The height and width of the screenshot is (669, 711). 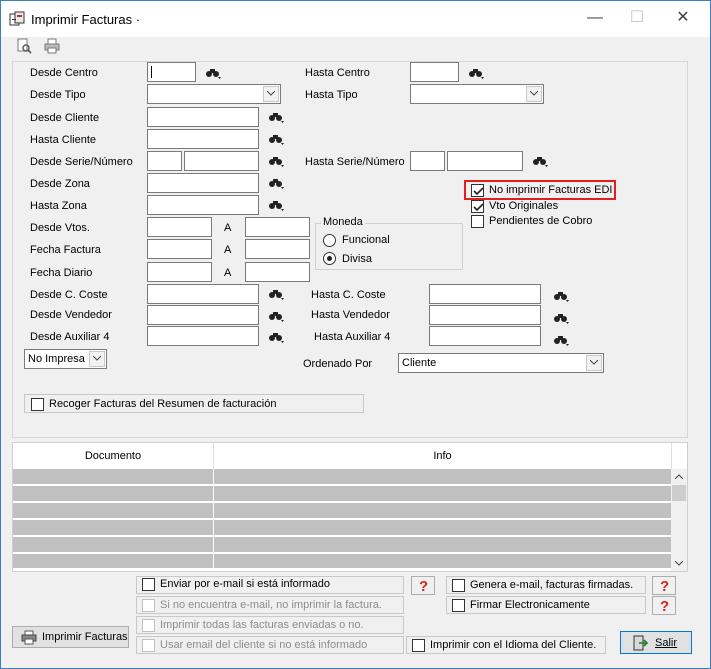 What do you see at coordinates (37, 404) in the screenshot?
I see `recoger-checkbox` at bounding box center [37, 404].